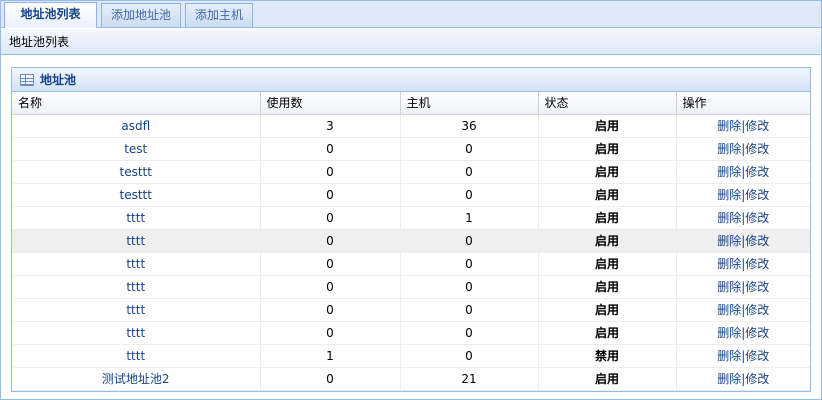  Describe the element at coordinates (136, 103) in the screenshot. I see `column-header-name: 名称` at that location.